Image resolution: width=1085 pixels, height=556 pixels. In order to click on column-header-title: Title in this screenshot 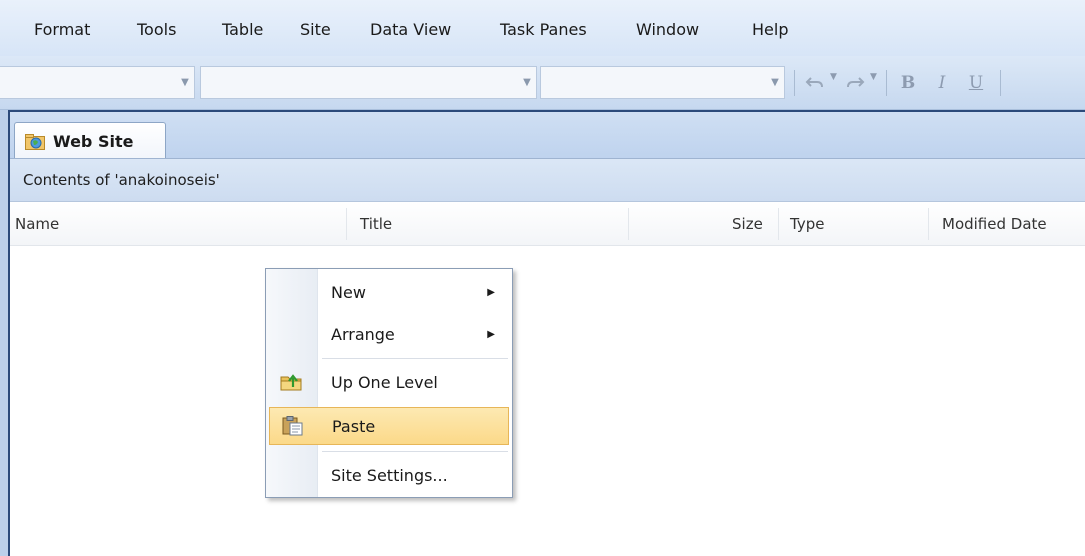, I will do `click(376, 224)`.